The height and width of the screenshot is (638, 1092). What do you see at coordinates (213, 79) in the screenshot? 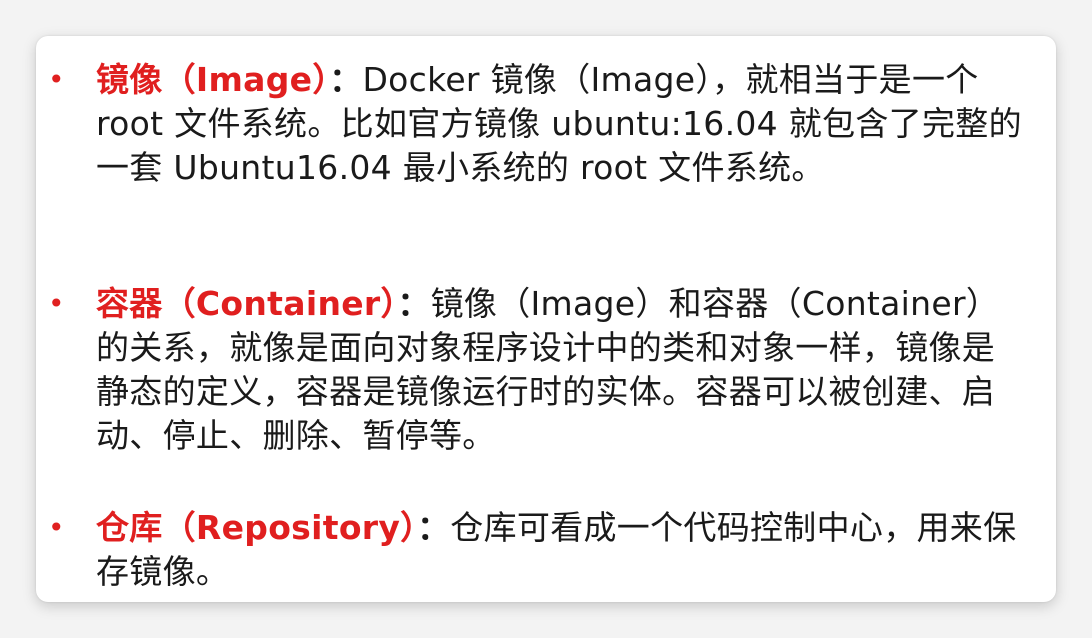
I see `term-label: 镜像（Image）` at bounding box center [213, 79].